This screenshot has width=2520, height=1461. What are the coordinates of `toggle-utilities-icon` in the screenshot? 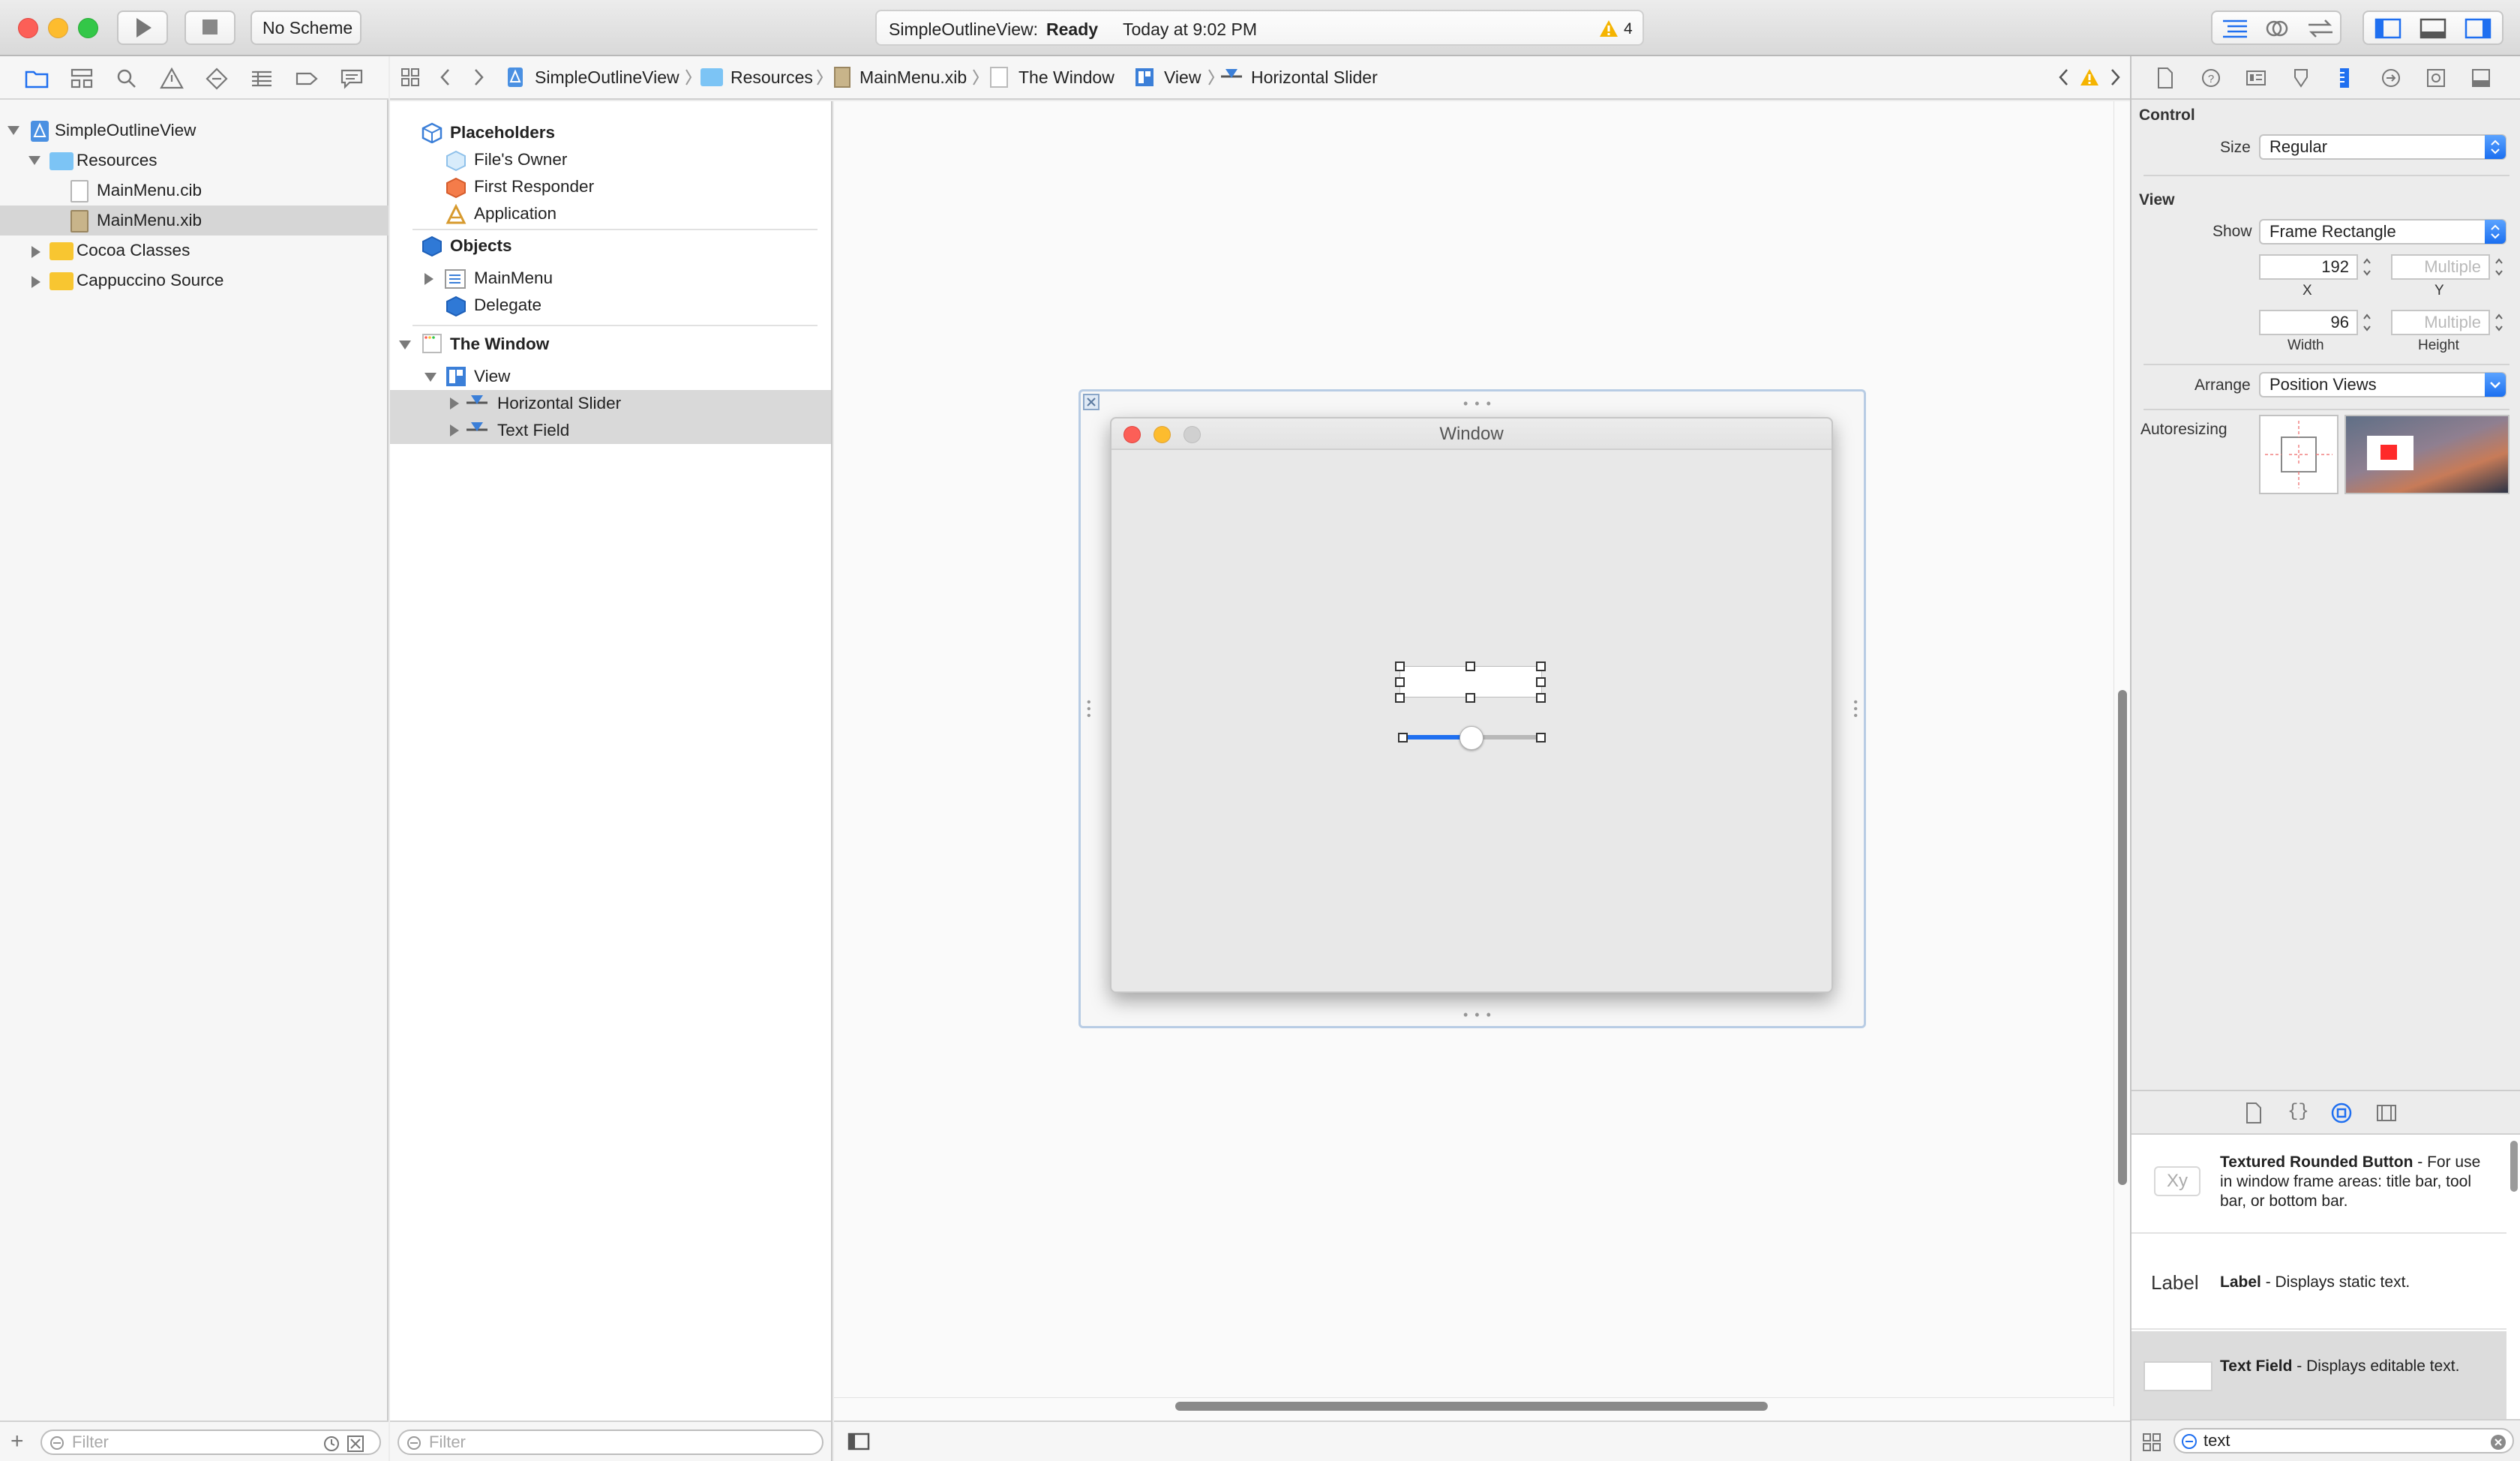 It's located at (2478, 28).